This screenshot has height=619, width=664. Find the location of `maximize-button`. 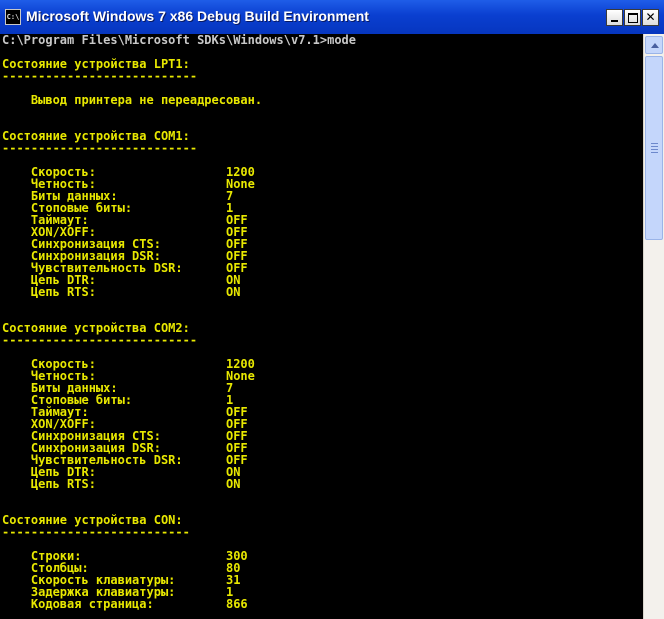

maximize-button is located at coordinates (632, 17).